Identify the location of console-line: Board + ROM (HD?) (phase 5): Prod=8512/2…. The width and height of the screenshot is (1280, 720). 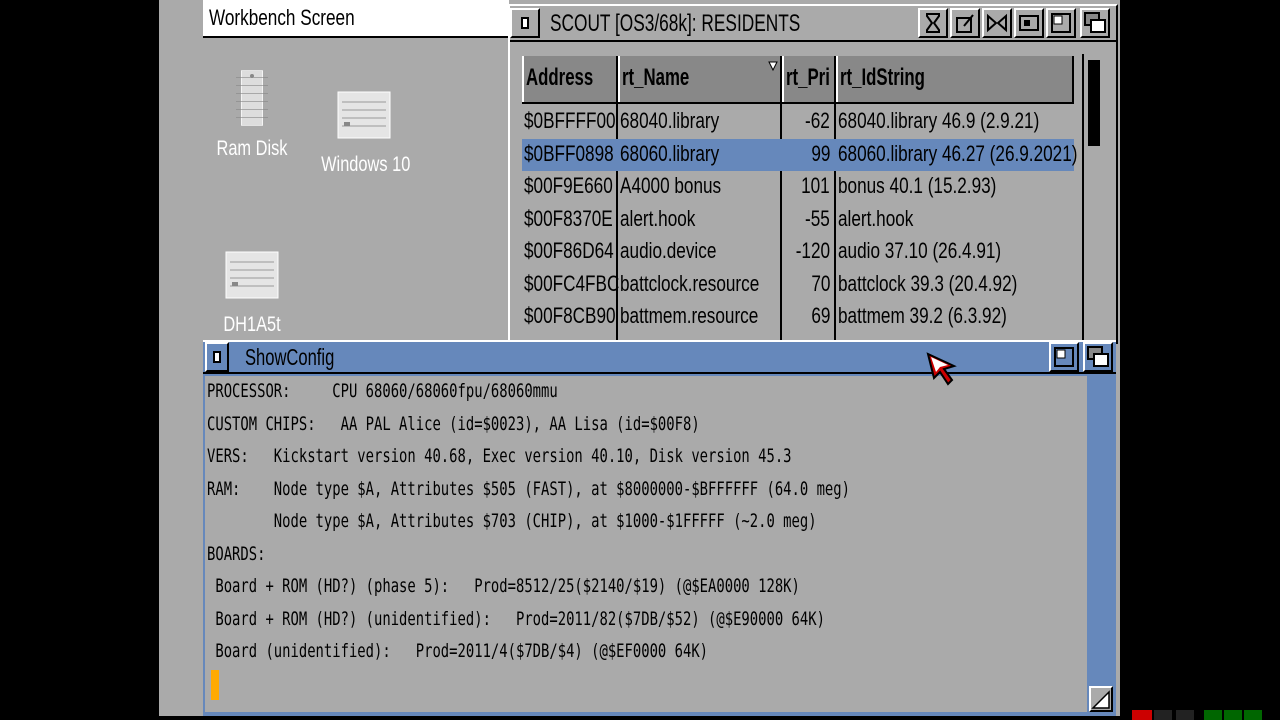
(503, 586).